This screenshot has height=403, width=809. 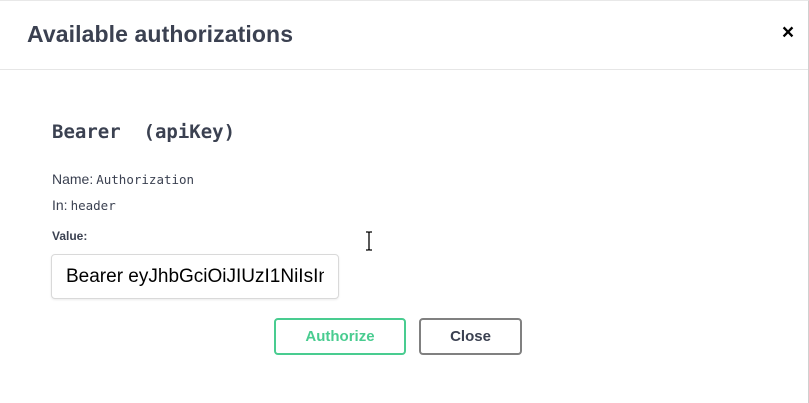 What do you see at coordinates (195, 276) in the screenshot?
I see `api-key-value-input` at bounding box center [195, 276].